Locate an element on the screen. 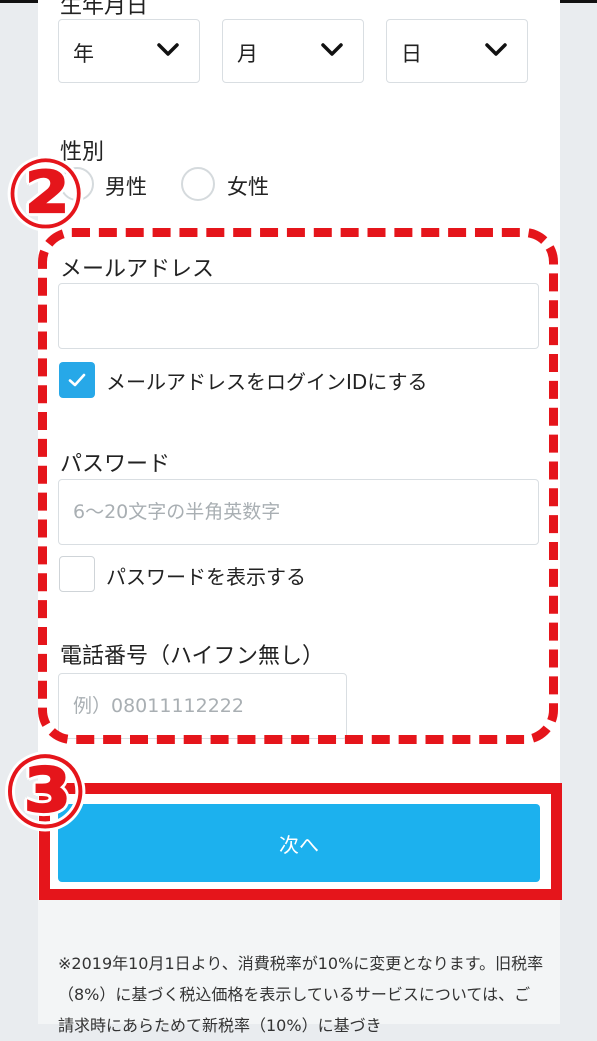 The image size is (597, 1041). birth-year-select: 年 is located at coordinates (129, 51).